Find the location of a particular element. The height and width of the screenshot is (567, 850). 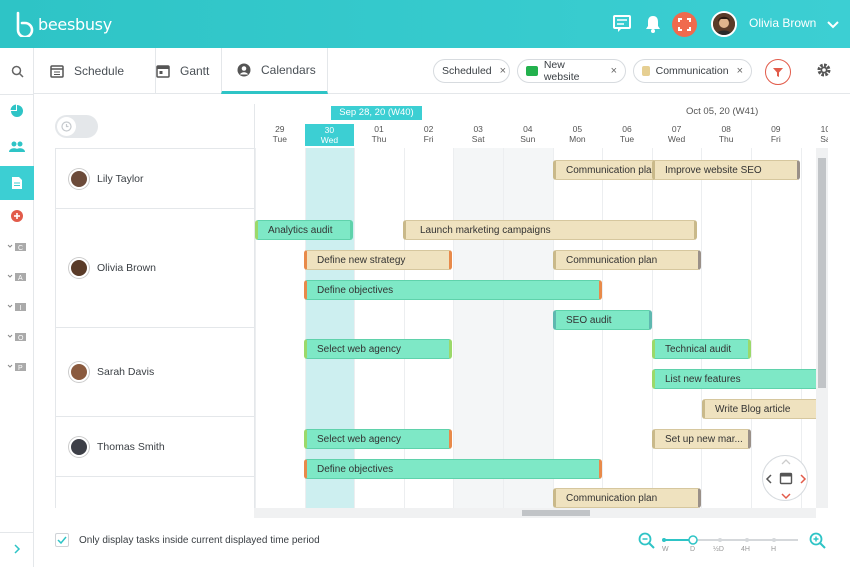

logo: beesbusy is located at coordinates (63, 24).